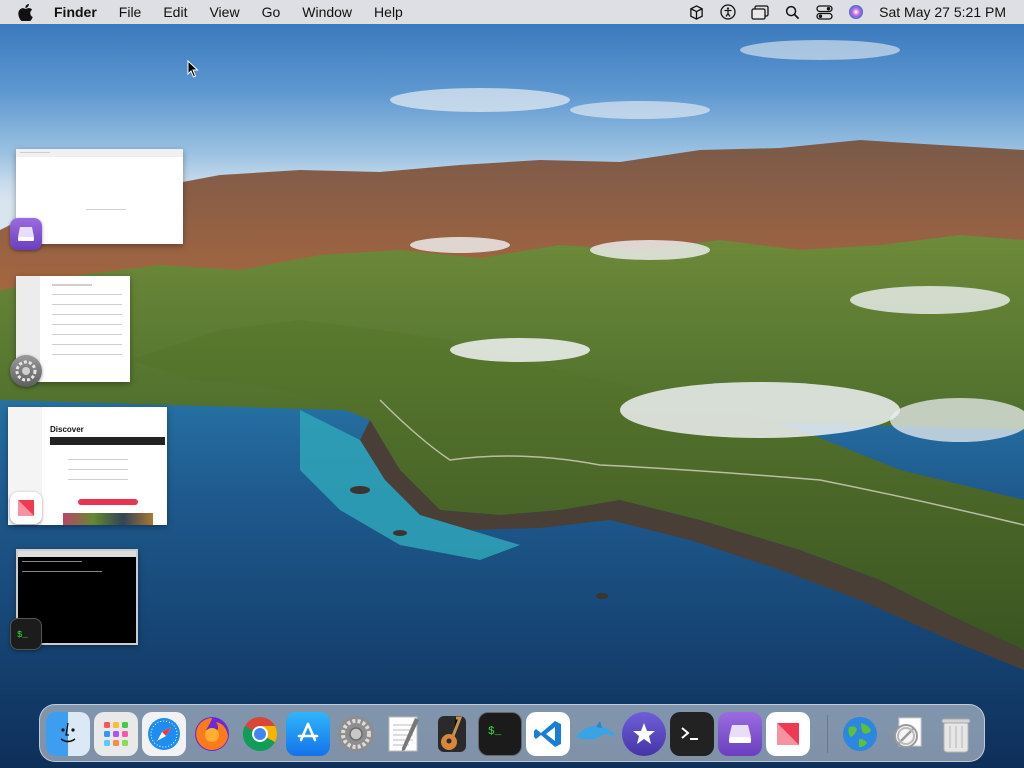  I want to click on garageband-icon, so click(452, 734).